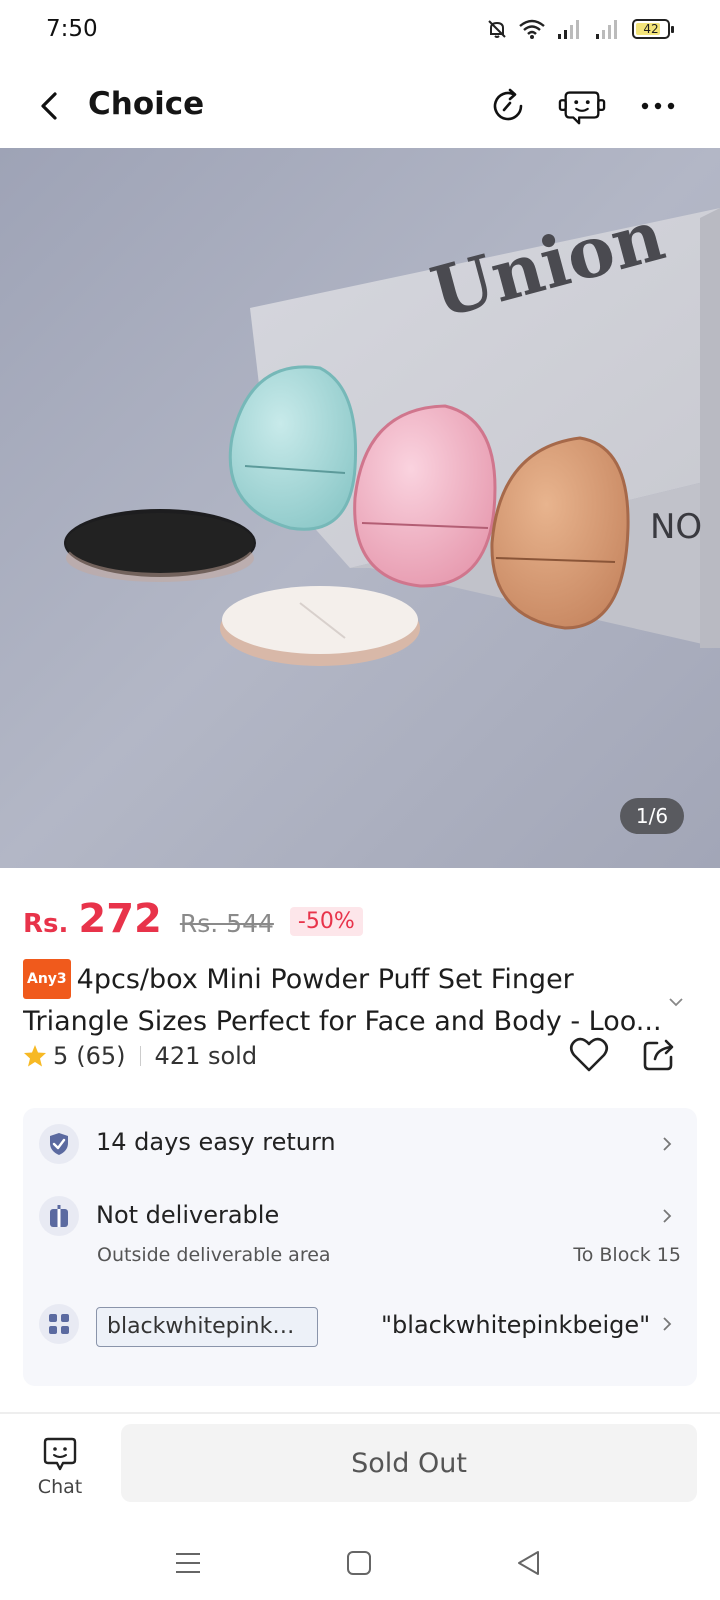  Describe the element at coordinates (214, 1255) in the screenshot. I see `delivery-subtext: Outside deliverable area` at that location.